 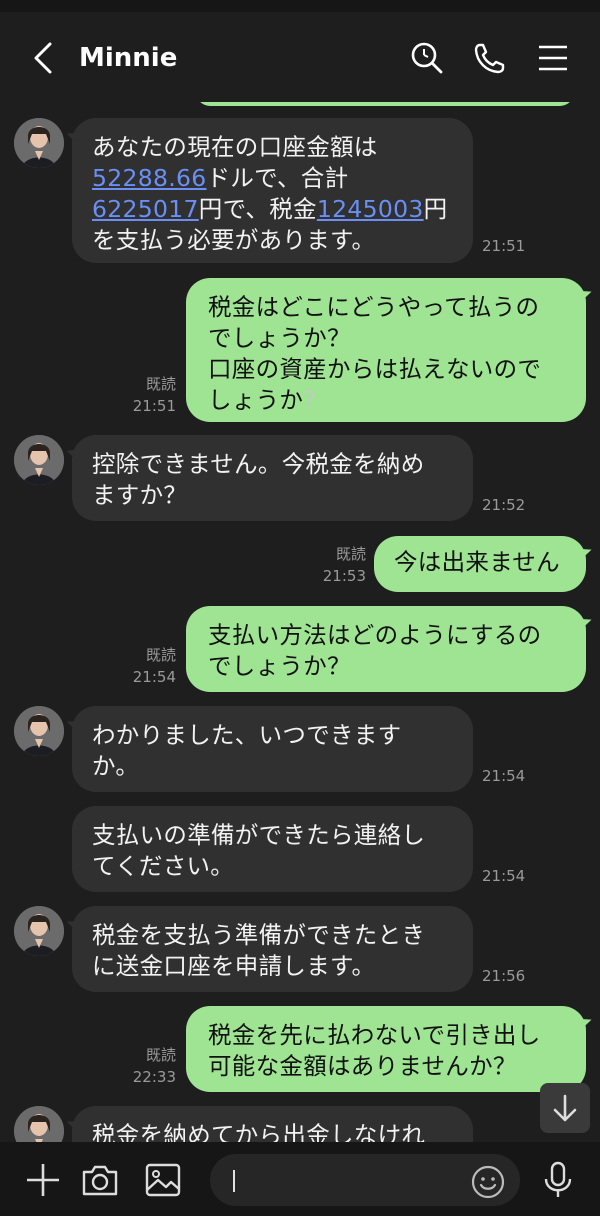 What do you see at coordinates (427, 58) in the screenshot?
I see `search-icon` at bounding box center [427, 58].